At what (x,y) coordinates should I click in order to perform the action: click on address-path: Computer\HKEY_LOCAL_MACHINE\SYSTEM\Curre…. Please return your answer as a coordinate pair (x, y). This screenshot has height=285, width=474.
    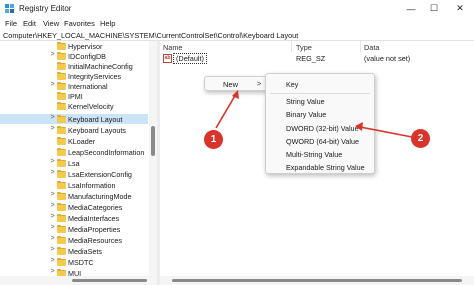
    Looking at the image, I should click on (150, 35).